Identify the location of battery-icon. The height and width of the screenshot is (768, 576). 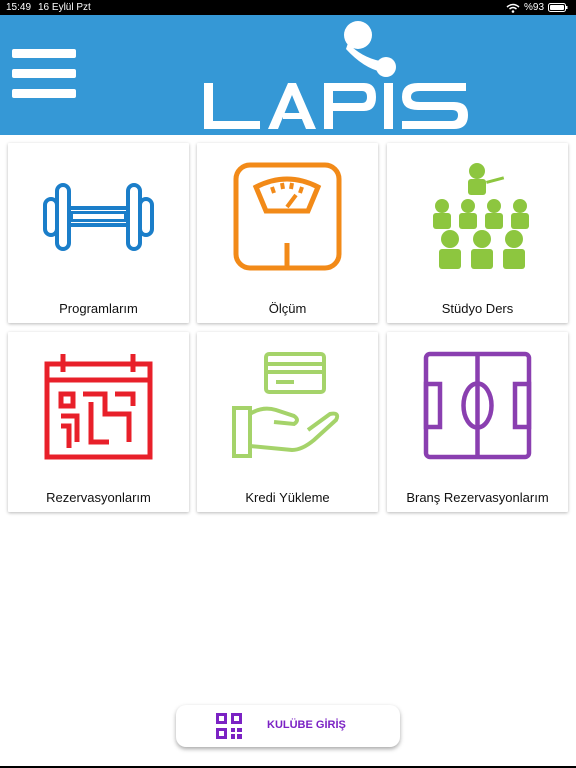
(558, 7).